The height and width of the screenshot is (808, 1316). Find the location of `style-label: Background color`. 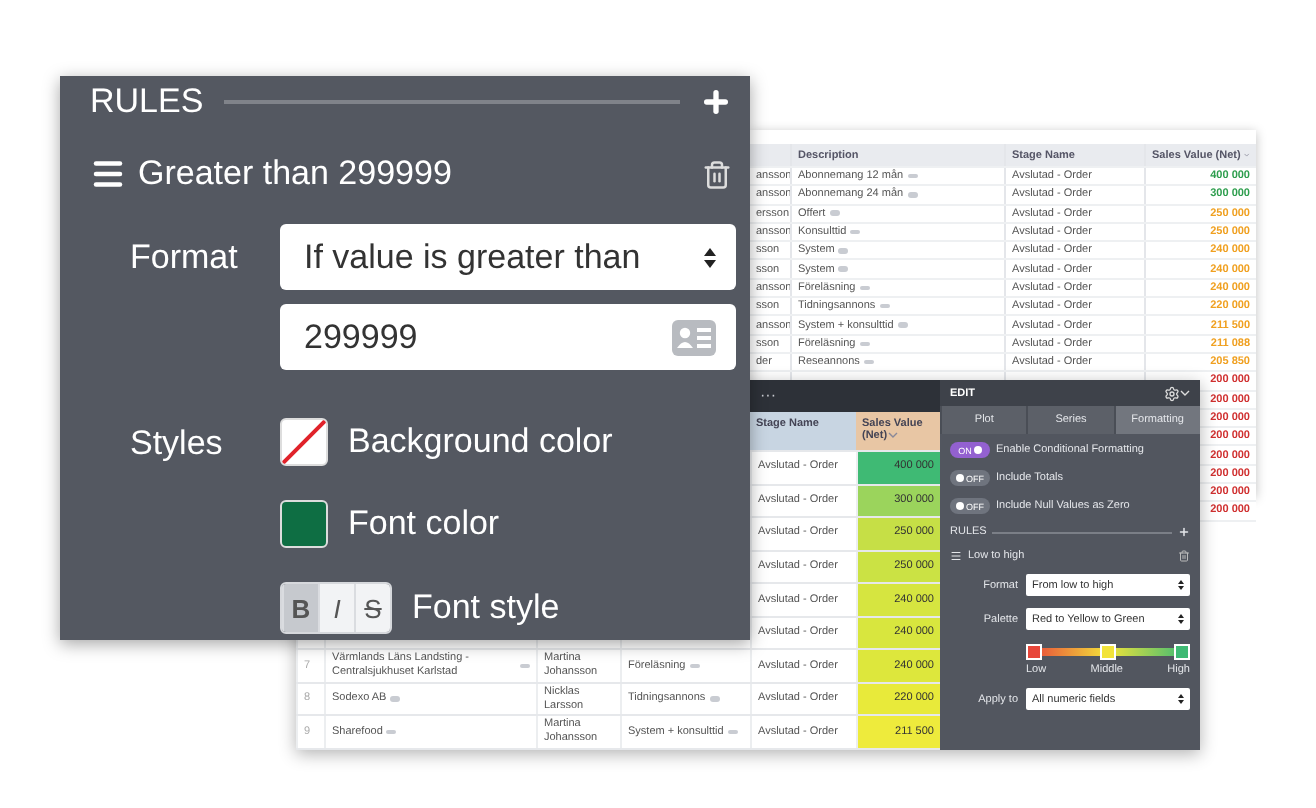

style-label: Background color is located at coordinates (480, 442).